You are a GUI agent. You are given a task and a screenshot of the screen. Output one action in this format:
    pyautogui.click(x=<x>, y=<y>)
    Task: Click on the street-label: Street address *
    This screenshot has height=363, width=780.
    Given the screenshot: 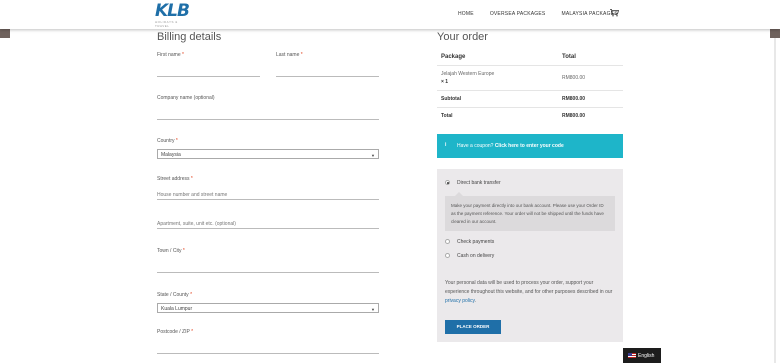 What is the action you would take?
    pyautogui.click(x=175, y=179)
    